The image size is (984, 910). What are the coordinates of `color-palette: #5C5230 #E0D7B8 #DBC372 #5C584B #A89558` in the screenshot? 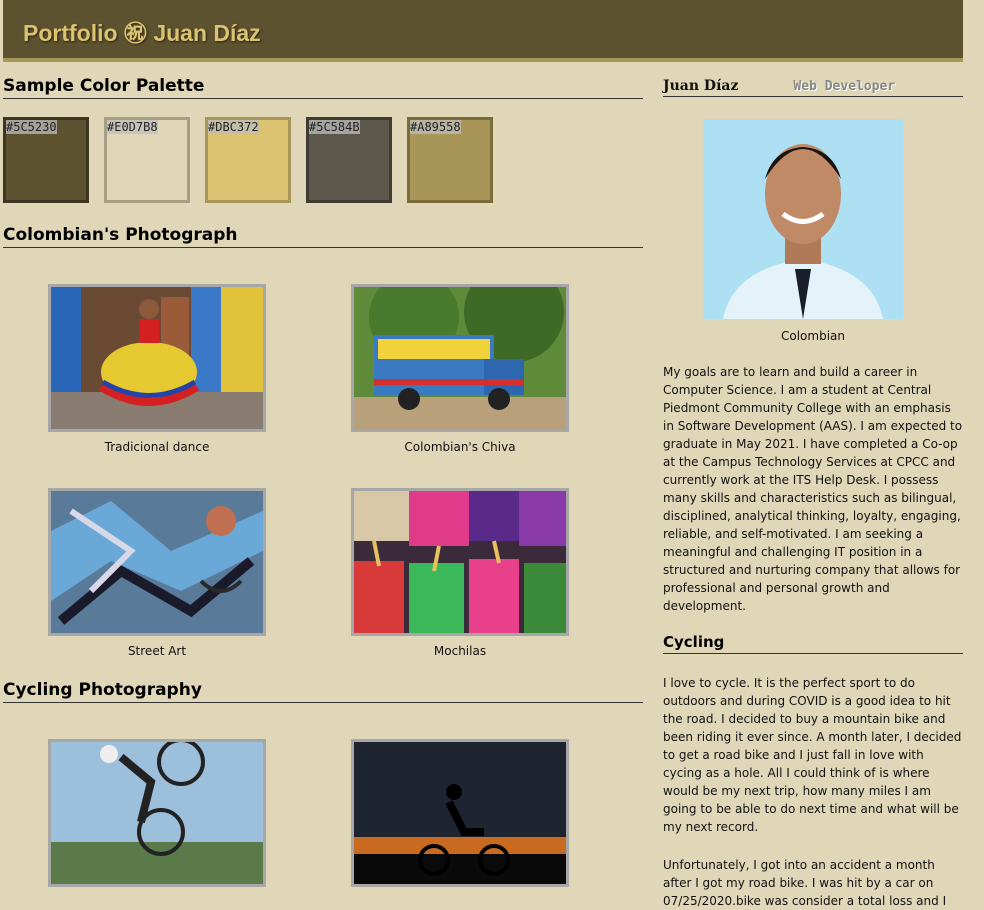 It's located at (323, 159).